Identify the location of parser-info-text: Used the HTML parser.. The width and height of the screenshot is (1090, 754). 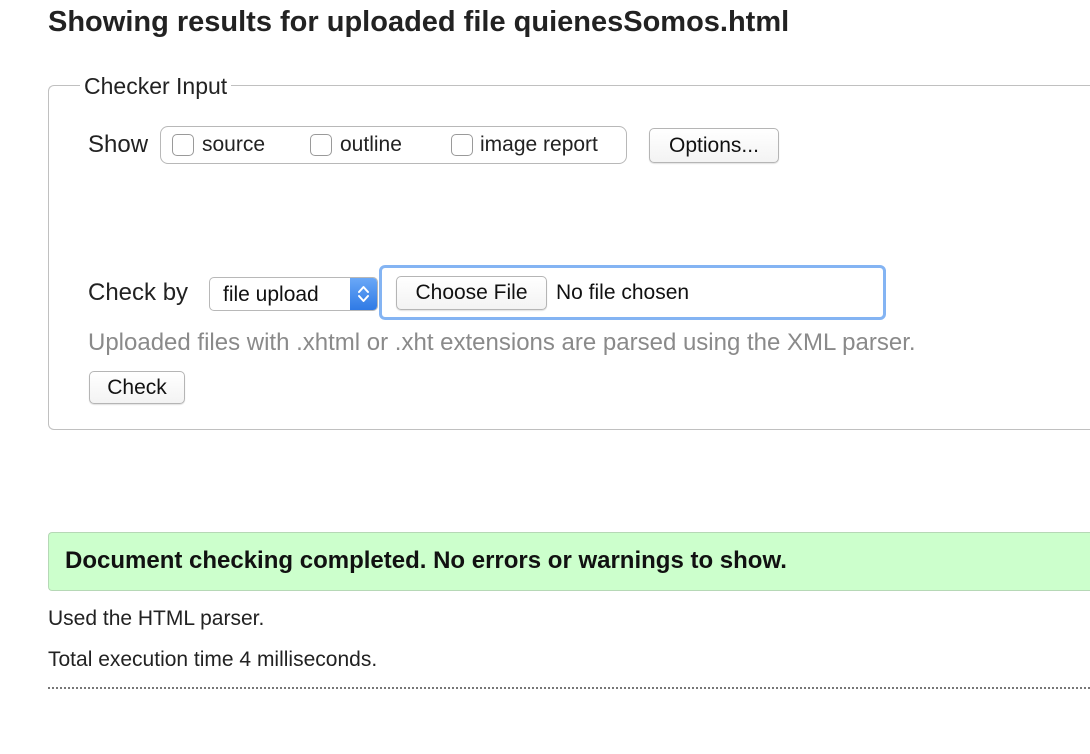
(156, 618).